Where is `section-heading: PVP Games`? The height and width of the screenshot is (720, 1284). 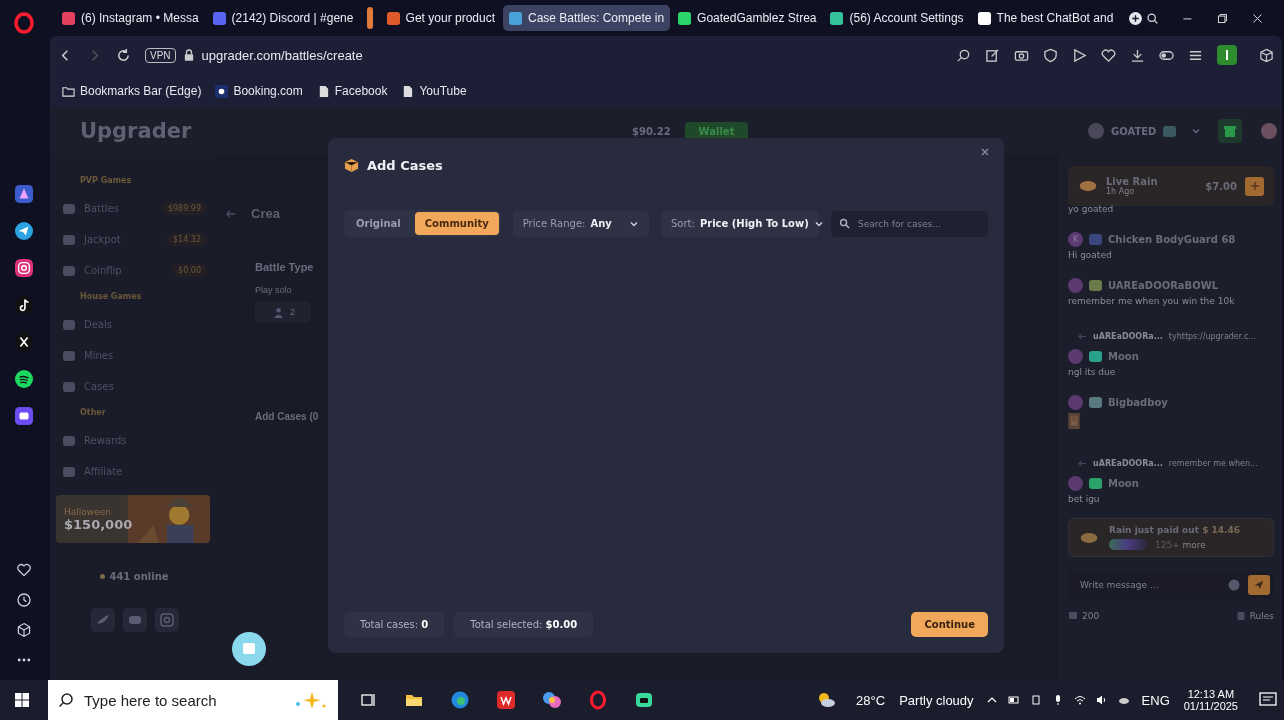
section-heading: PVP Games is located at coordinates (106, 180).